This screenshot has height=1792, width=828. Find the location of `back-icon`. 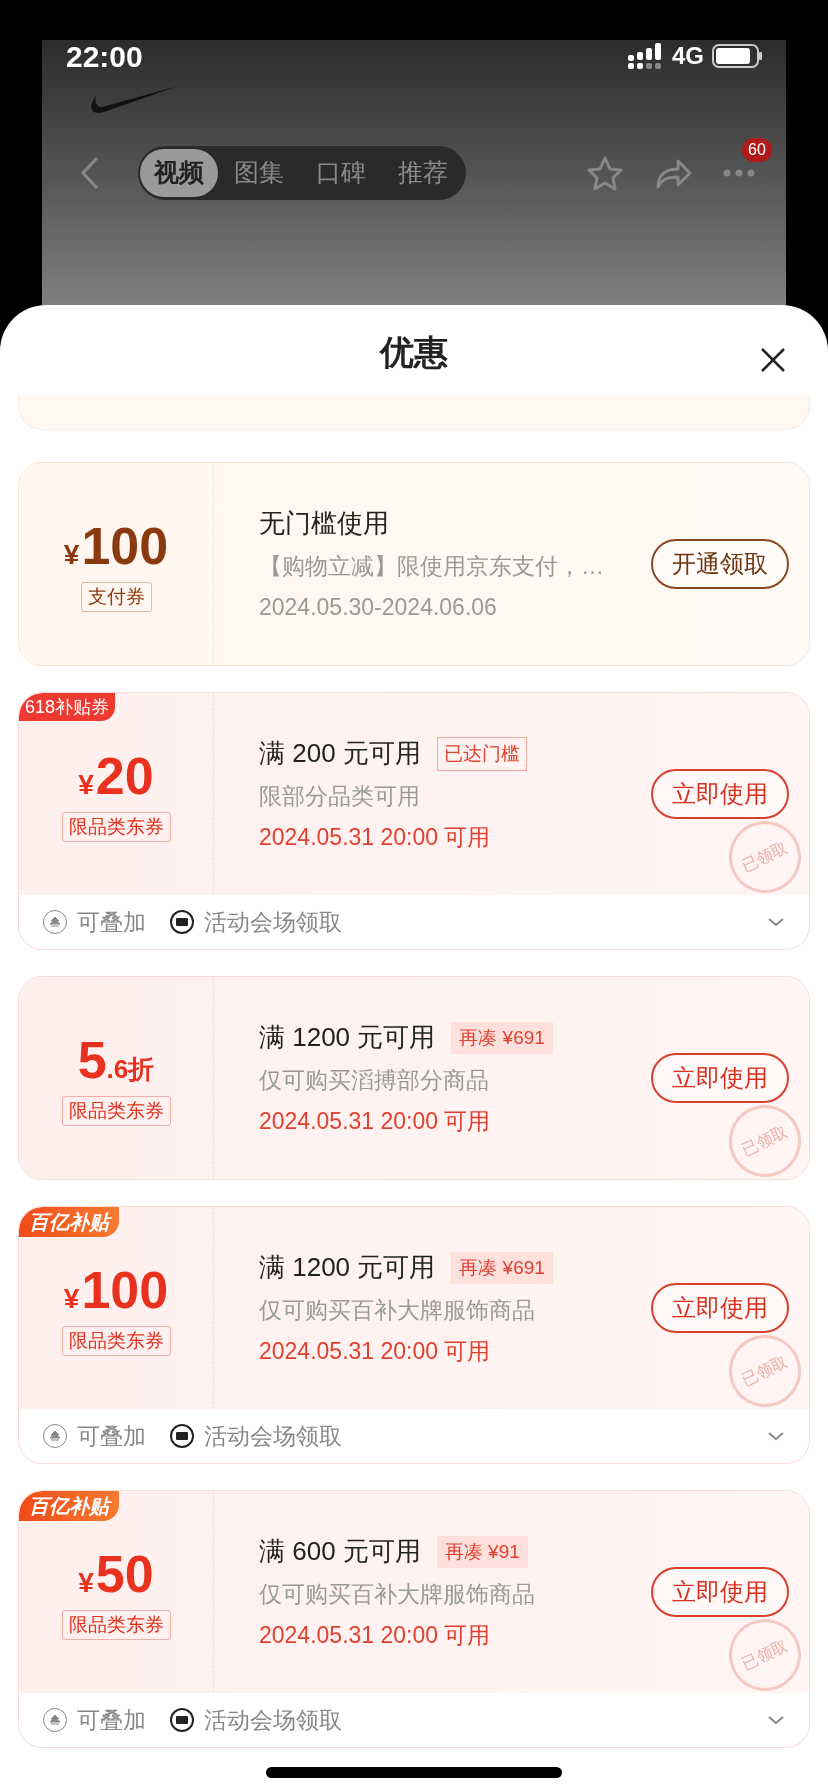

back-icon is located at coordinates (90, 173).